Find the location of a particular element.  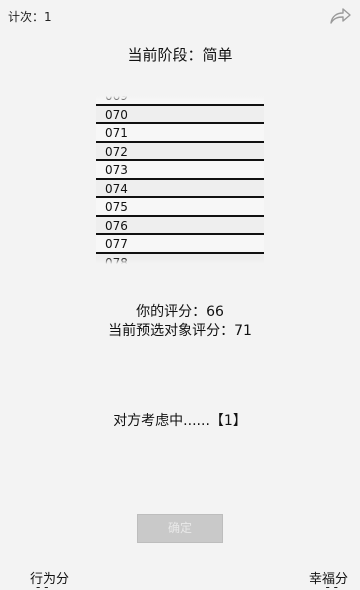

list-item: 075 is located at coordinates (180, 207).